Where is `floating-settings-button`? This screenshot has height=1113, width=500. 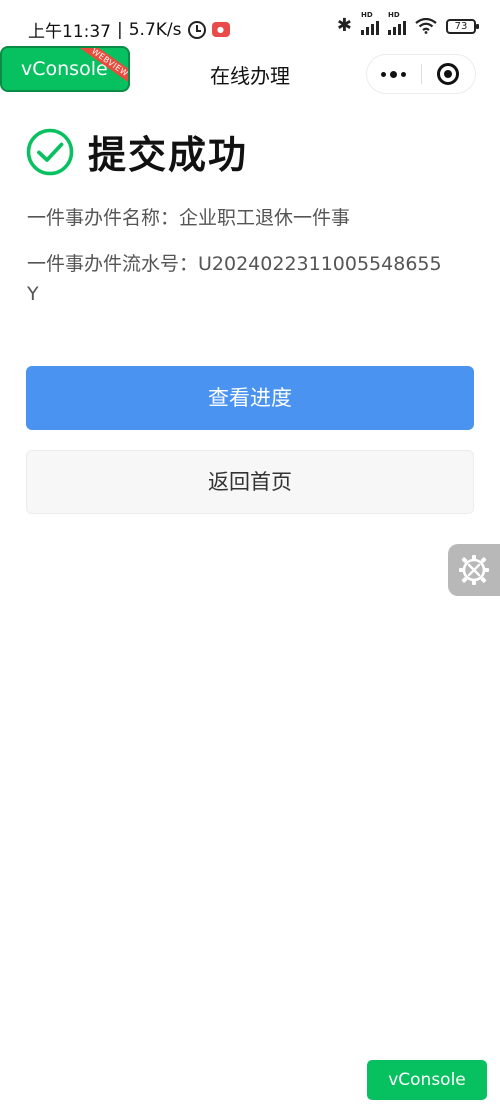
floating-settings-button is located at coordinates (474, 570).